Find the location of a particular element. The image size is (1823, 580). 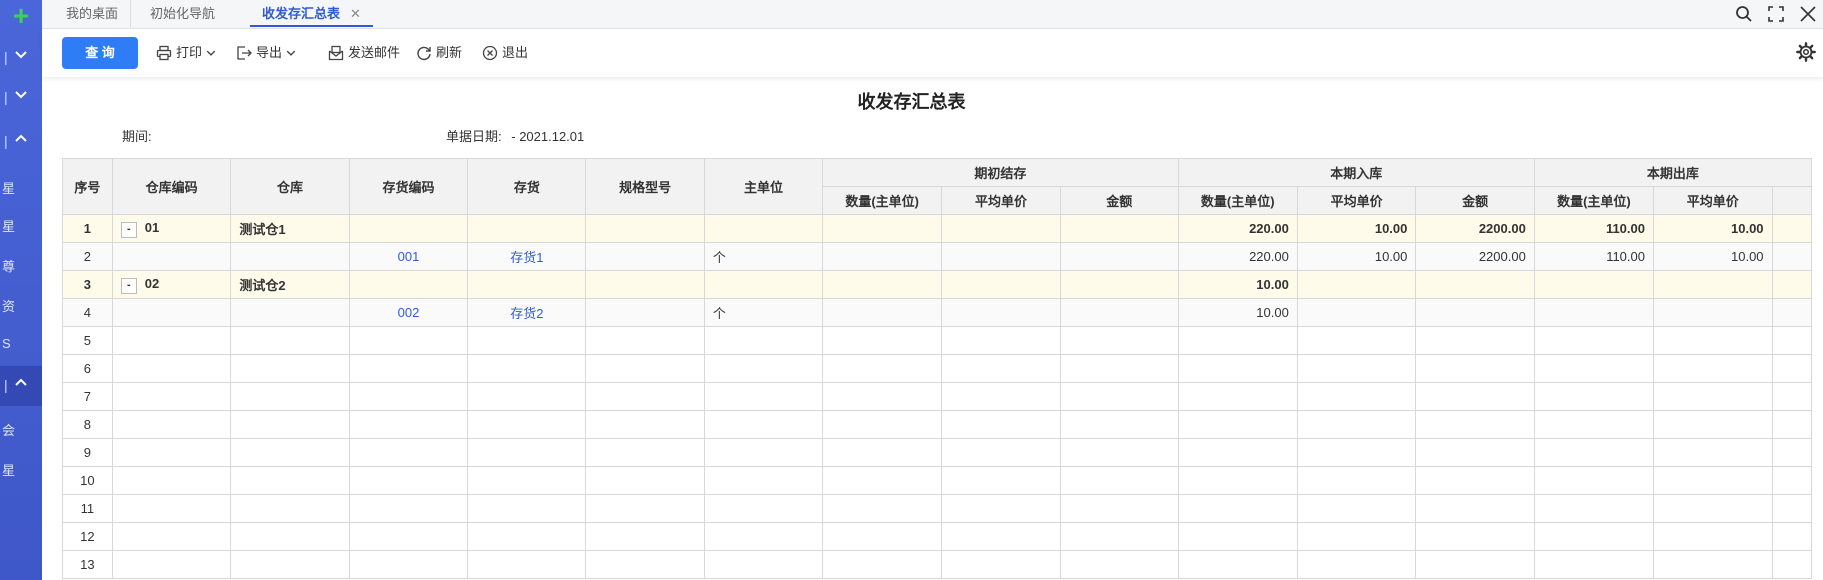

export-button: 导出 is located at coordinates (266, 53).